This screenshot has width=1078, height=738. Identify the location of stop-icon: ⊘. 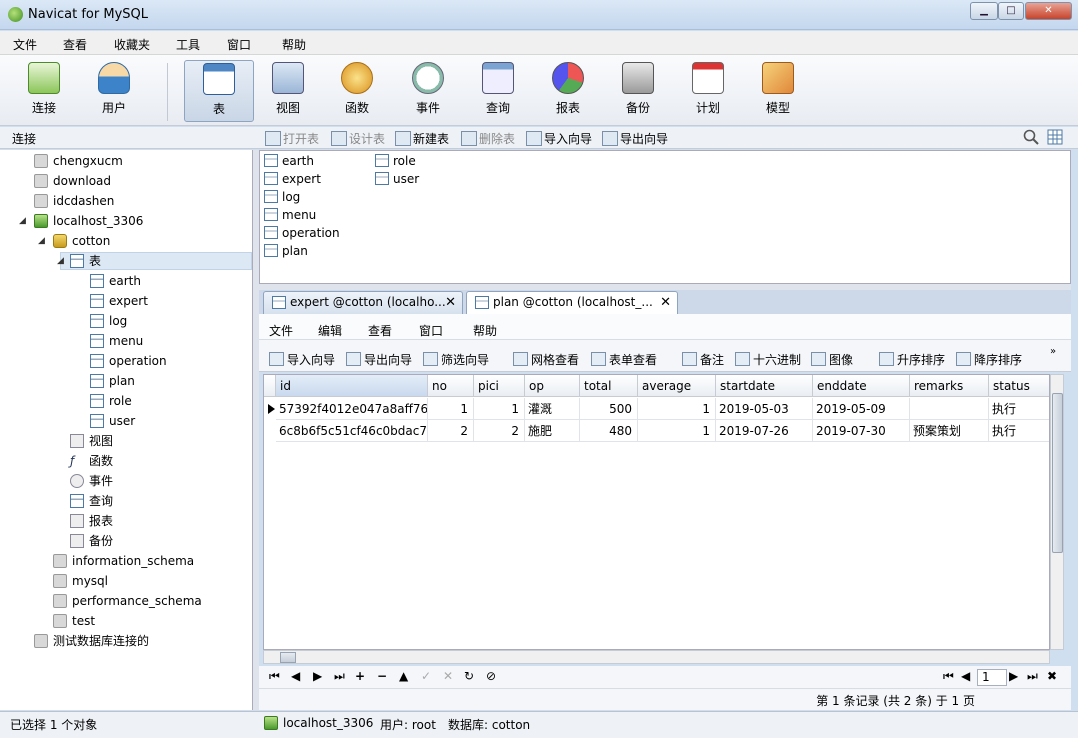
(491, 676).